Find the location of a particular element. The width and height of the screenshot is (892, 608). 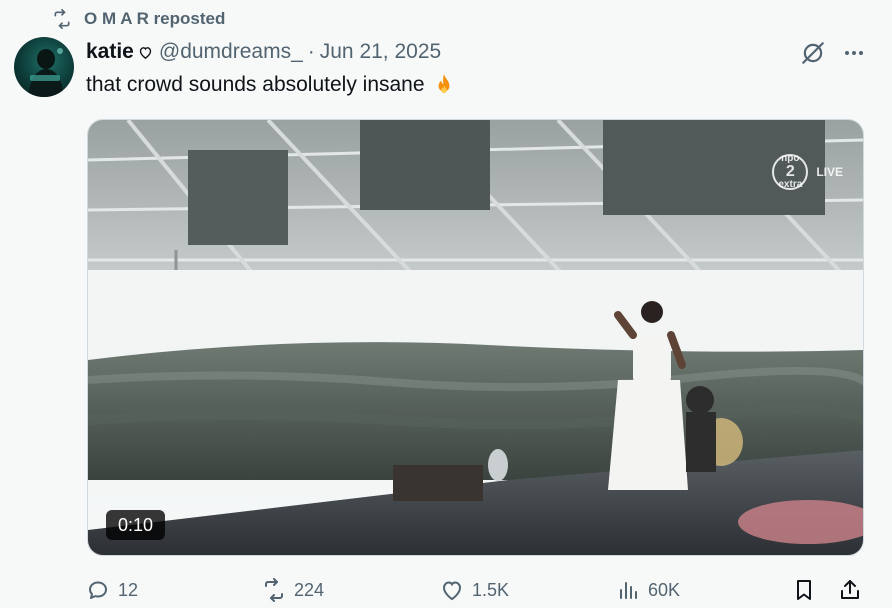

tweet-header: katie @dumdreams_ · Jun 21, 2025 is located at coordinates (263, 52).